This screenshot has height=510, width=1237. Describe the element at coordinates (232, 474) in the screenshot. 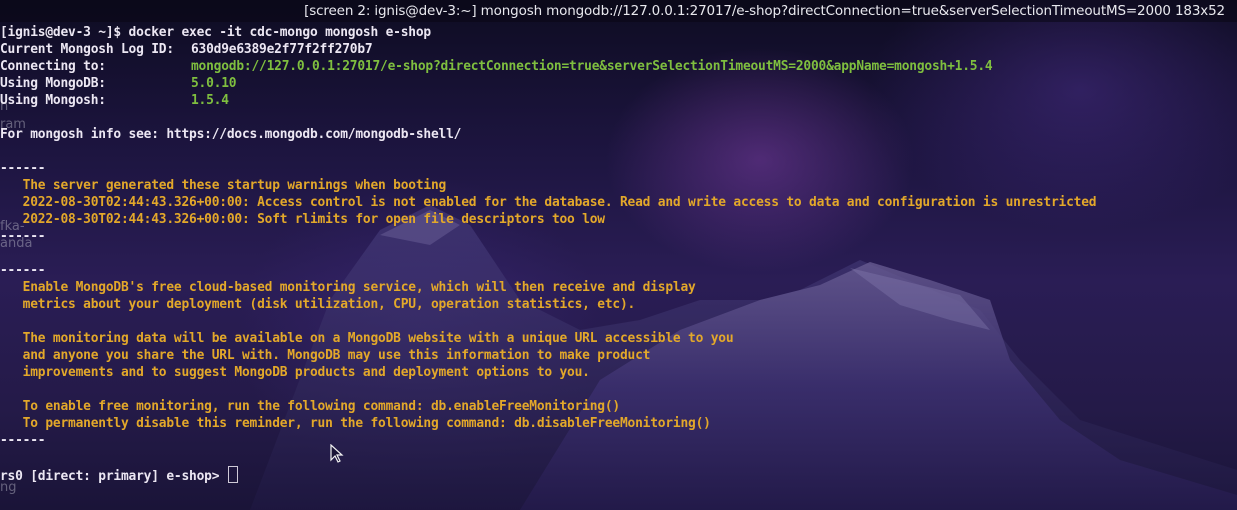

I see `text-cursor` at that location.